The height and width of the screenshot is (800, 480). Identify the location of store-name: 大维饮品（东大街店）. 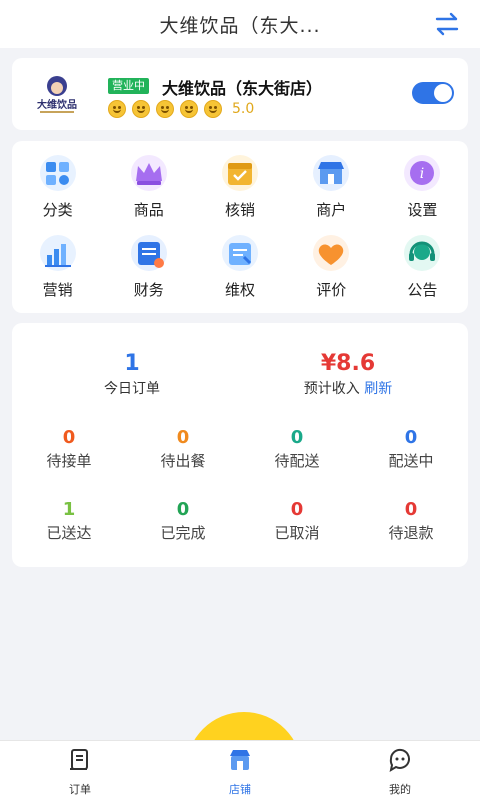
(242, 88).